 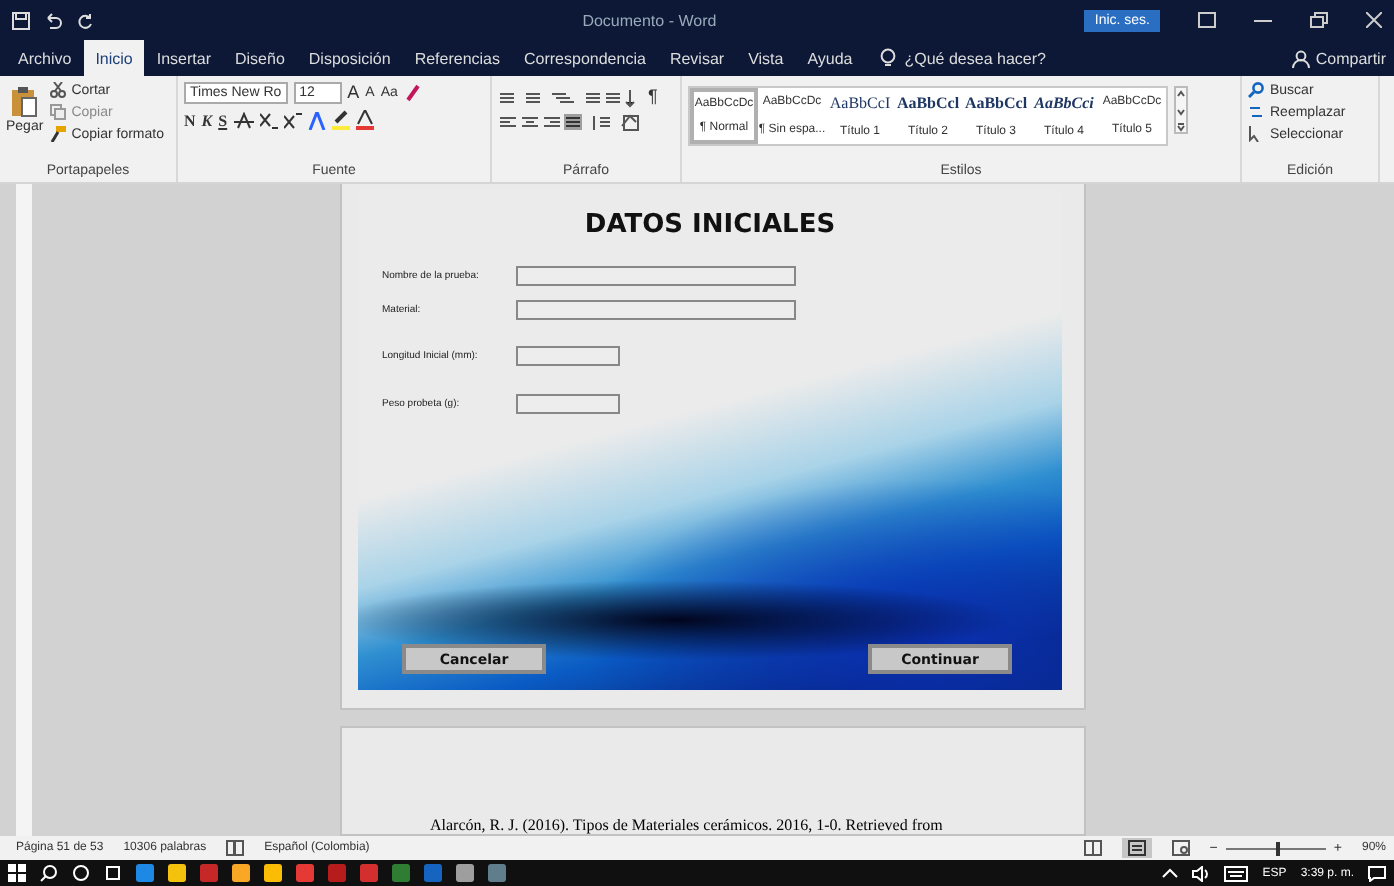 What do you see at coordinates (57, 112) in the screenshot?
I see `copy-icon` at bounding box center [57, 112].